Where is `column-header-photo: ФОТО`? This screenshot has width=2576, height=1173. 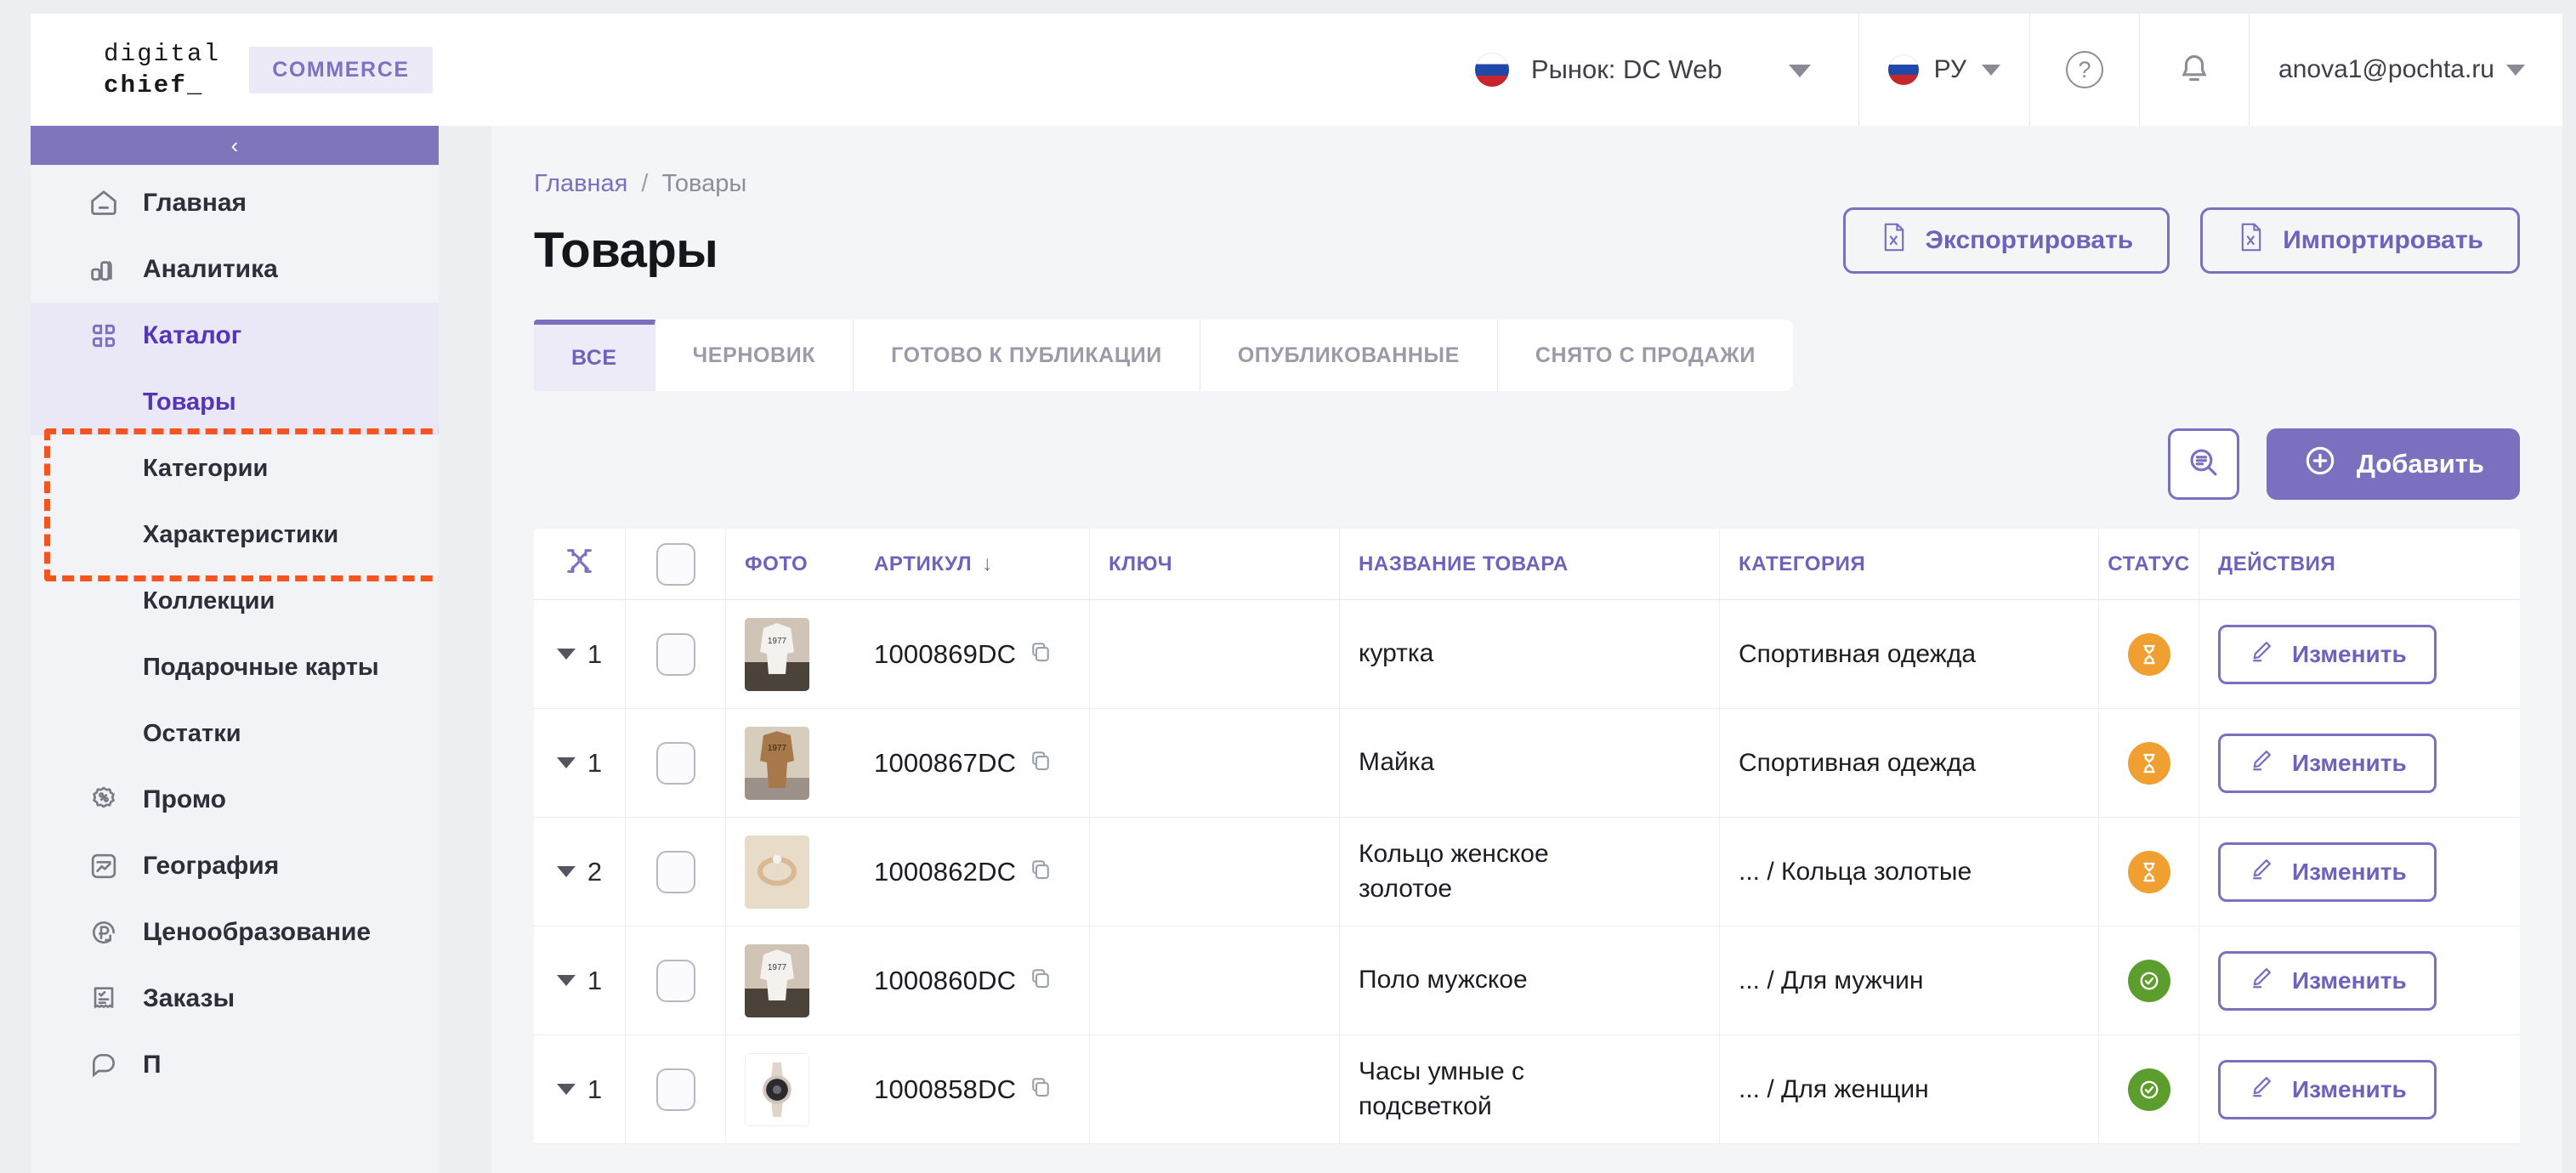
column-header-photo: ФОТО is located at coordinates (791, 564).